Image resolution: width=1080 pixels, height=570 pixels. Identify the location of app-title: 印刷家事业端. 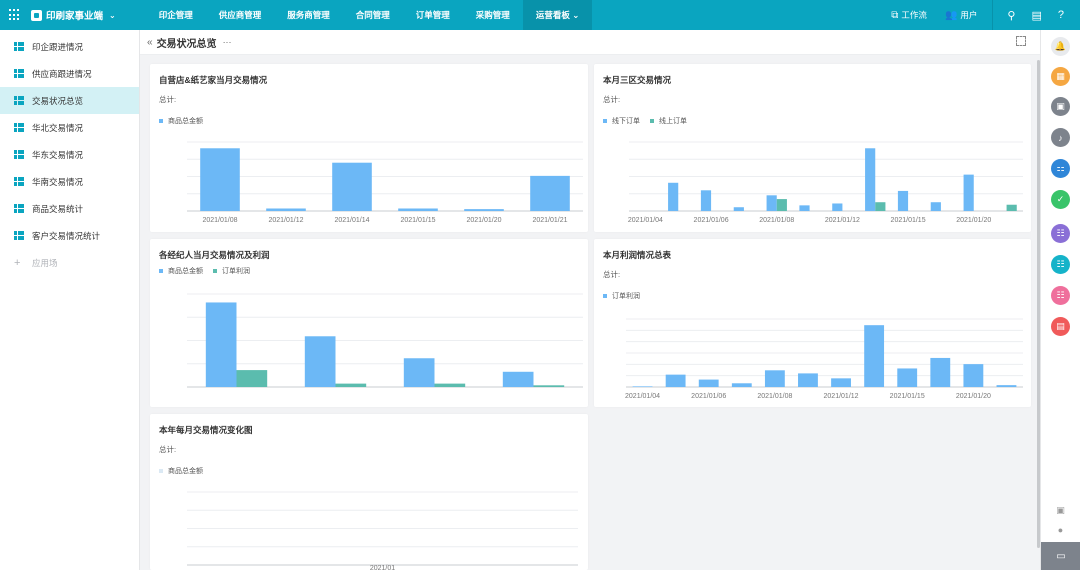
(75, 16).